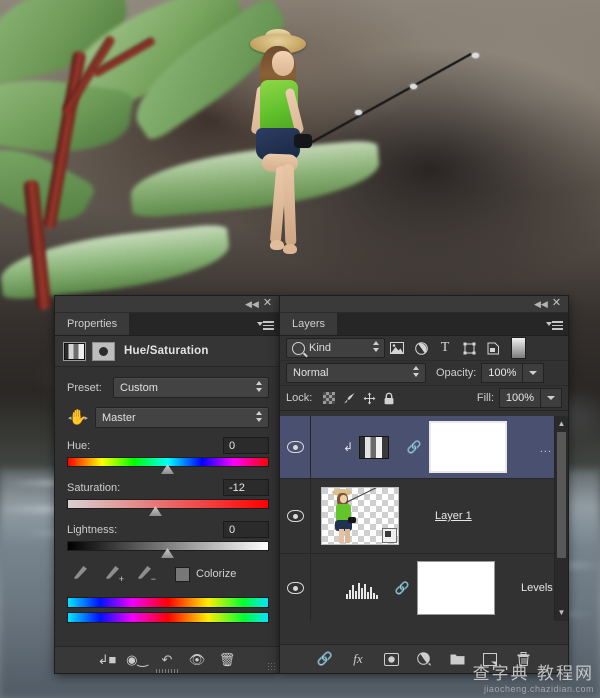 The width and height of the screenshot is (600, 698). Describe the element at coordinates (520, 398) in the screenshot. I see `fill-input: 100%` at that location.